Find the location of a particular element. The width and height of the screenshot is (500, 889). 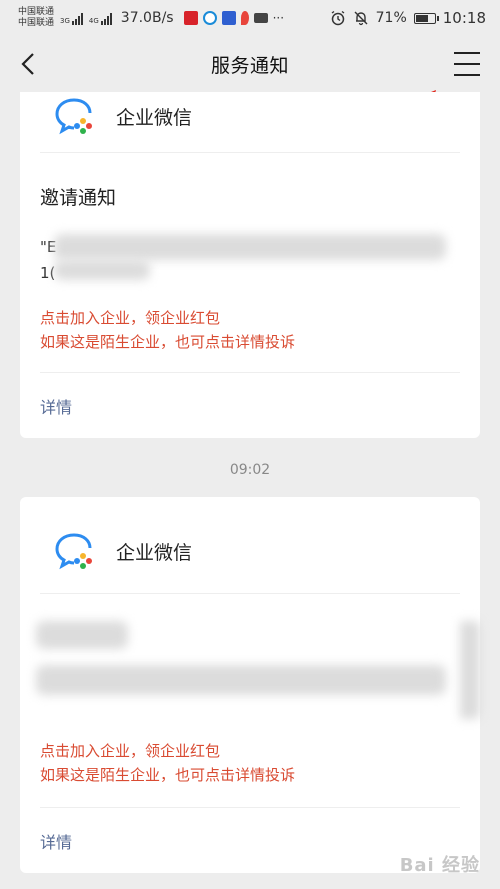

image-app-icon is located at coordinates (228, 18).